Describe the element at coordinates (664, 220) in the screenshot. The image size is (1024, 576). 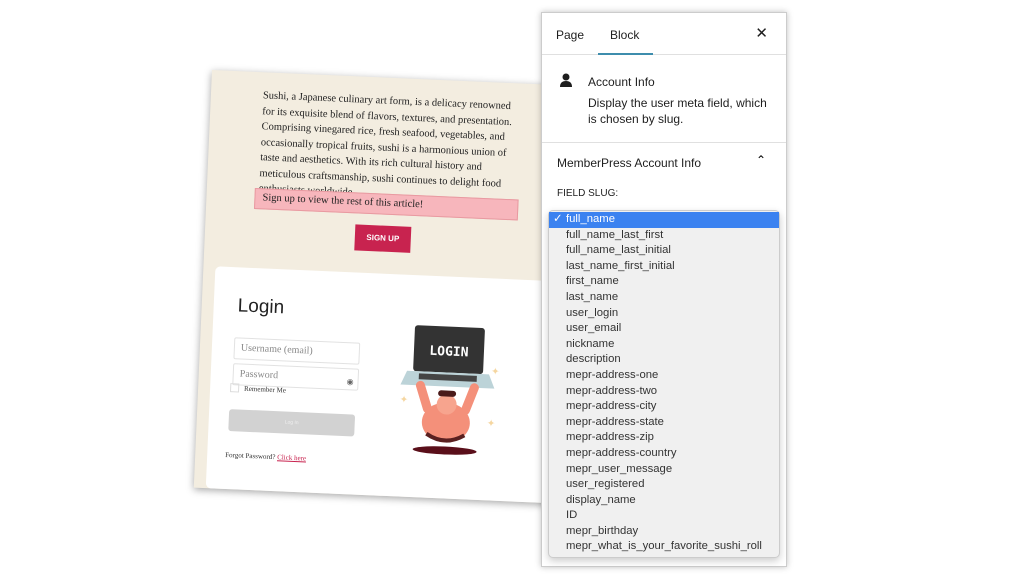
I see `dropdown-option: ✓ full_name` at that location.